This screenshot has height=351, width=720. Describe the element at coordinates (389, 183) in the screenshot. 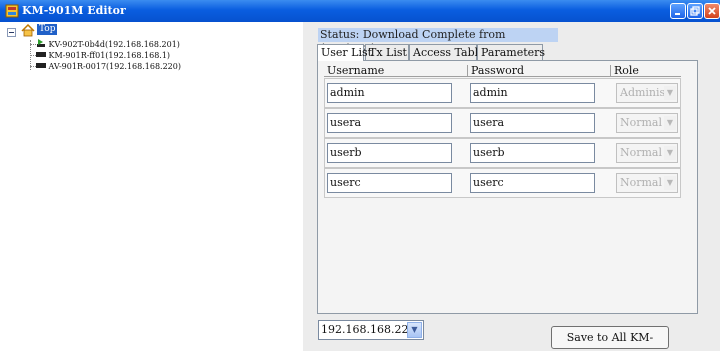

I see `username-field: userc` at that location.